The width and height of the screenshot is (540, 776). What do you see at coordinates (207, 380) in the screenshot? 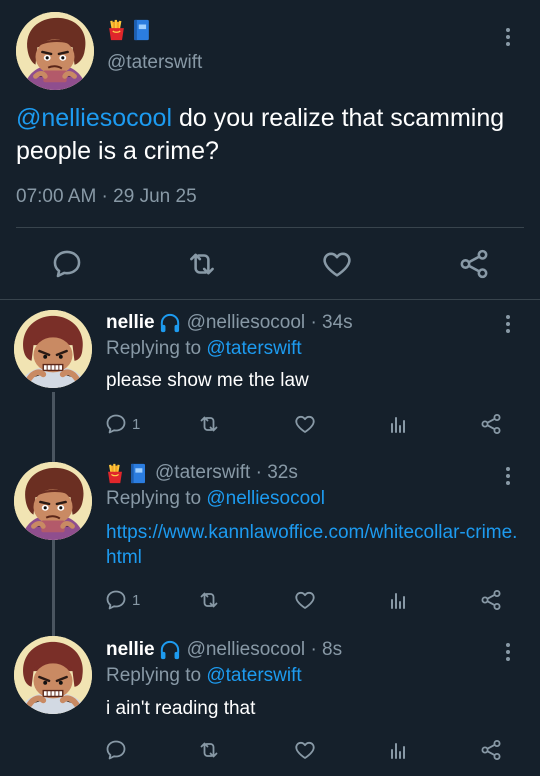
I see `reply-text: please show me the law` at bounding box center [207, 380].